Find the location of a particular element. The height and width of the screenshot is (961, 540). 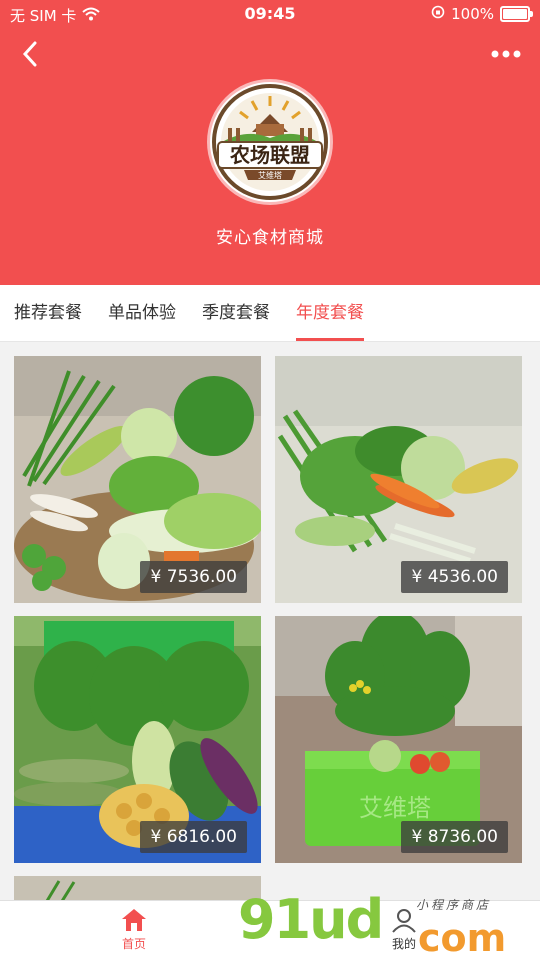

price-tag: ¥ 6816.00 is located at coordinates (193, 837).